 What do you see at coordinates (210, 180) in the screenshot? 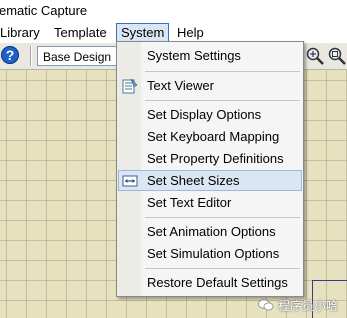
I see `menu-item-set-sheet-sizes: Set Sheet Sizes` at bounding box center [210, 180].